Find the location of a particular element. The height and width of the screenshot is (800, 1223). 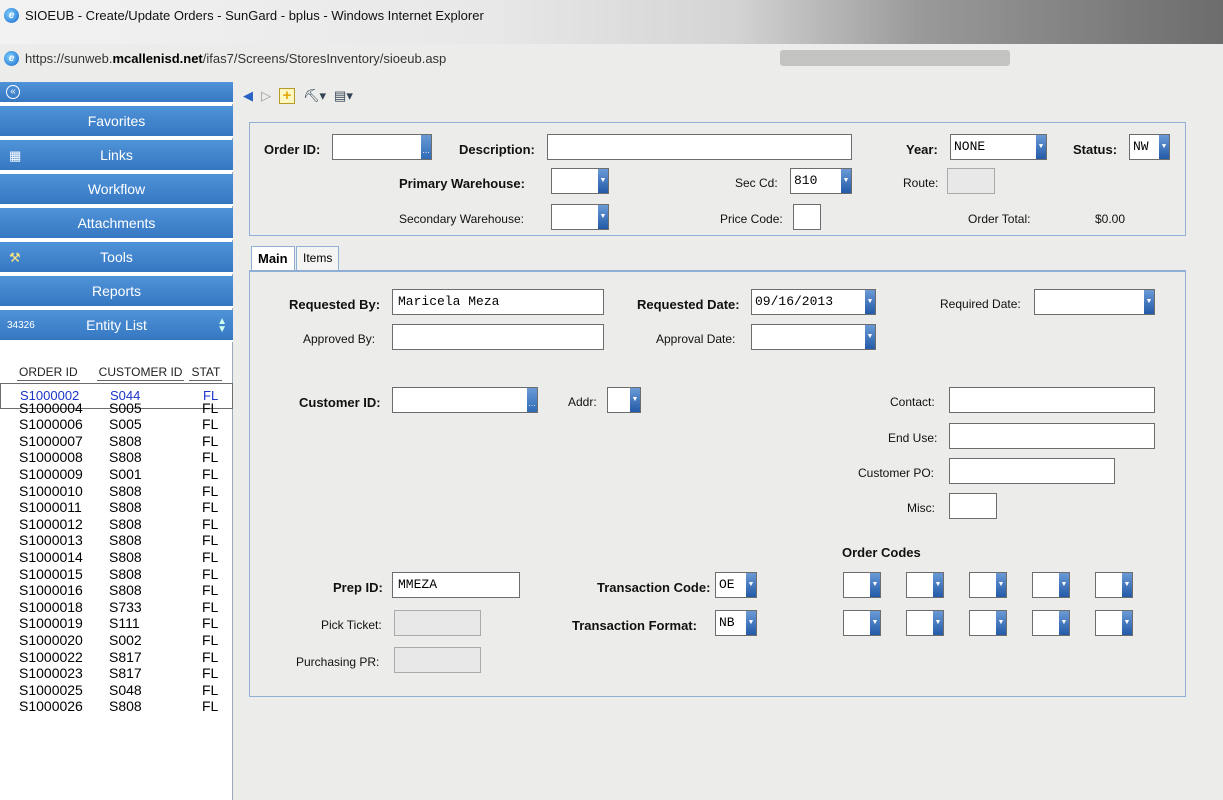

required-date-picker: ▼ is located at coordinates (1094, 302).